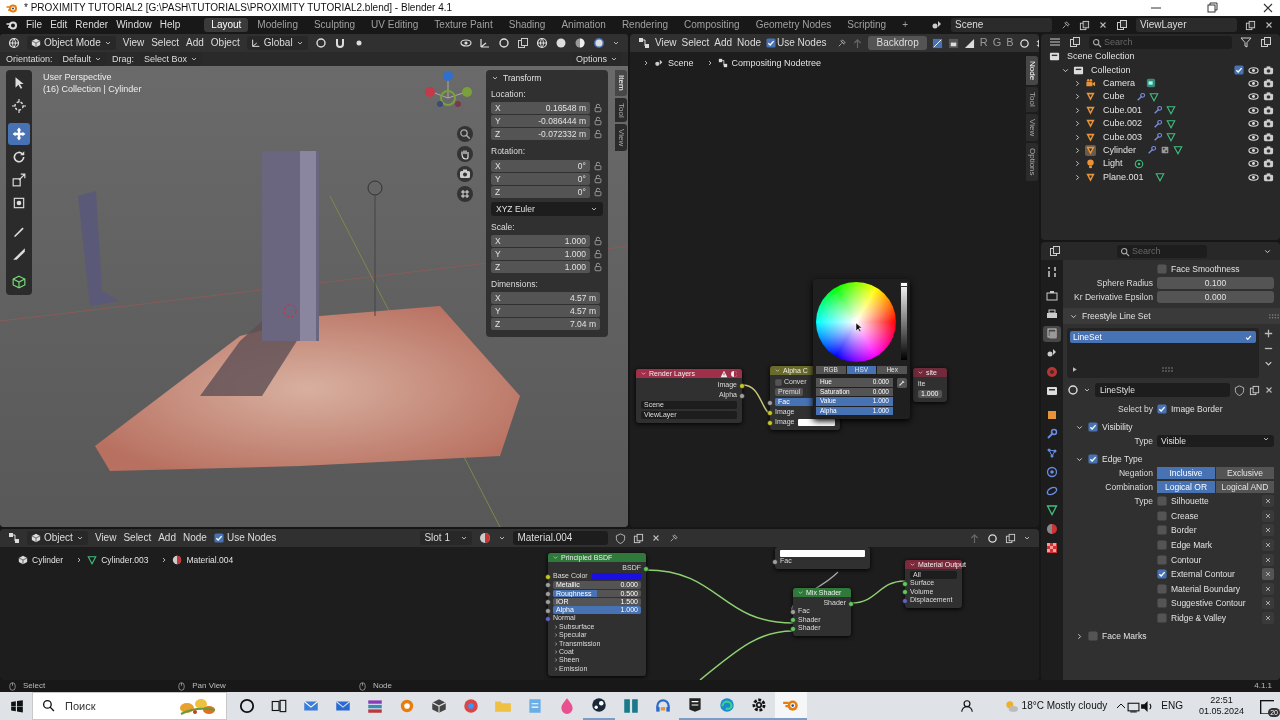 The image size is (1280, 720). I want to click on menu-item: Render, so click(92, 25).